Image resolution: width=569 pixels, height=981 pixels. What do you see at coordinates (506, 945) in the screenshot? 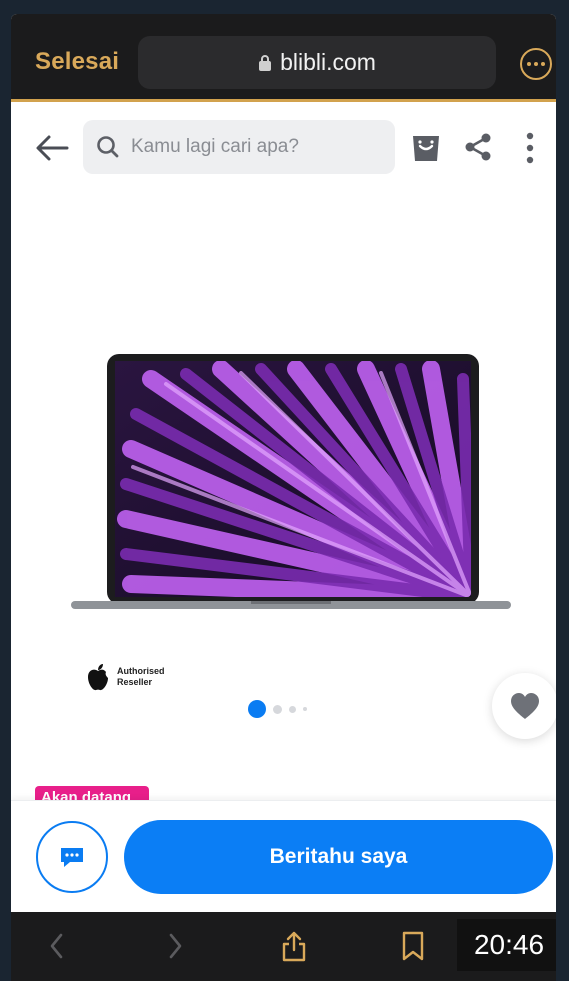
I see `time-overlay: 20:46` at bounding box center [506, 945].